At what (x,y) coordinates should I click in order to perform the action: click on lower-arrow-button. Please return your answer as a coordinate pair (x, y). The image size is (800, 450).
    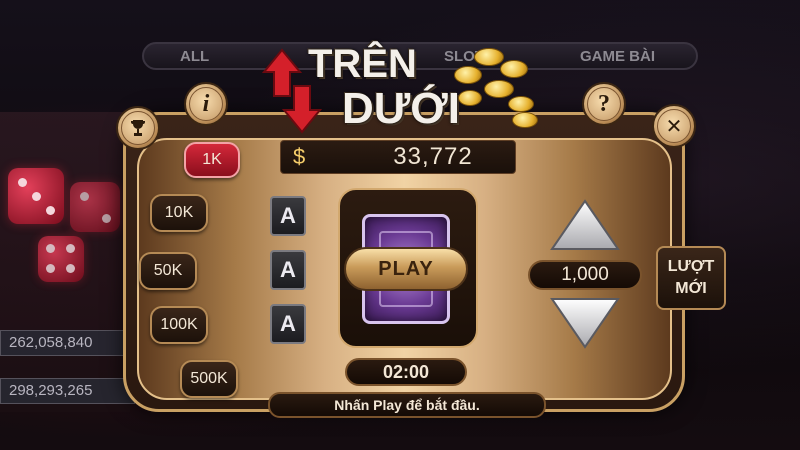
    Looking at the image, I should click on (585, 323).